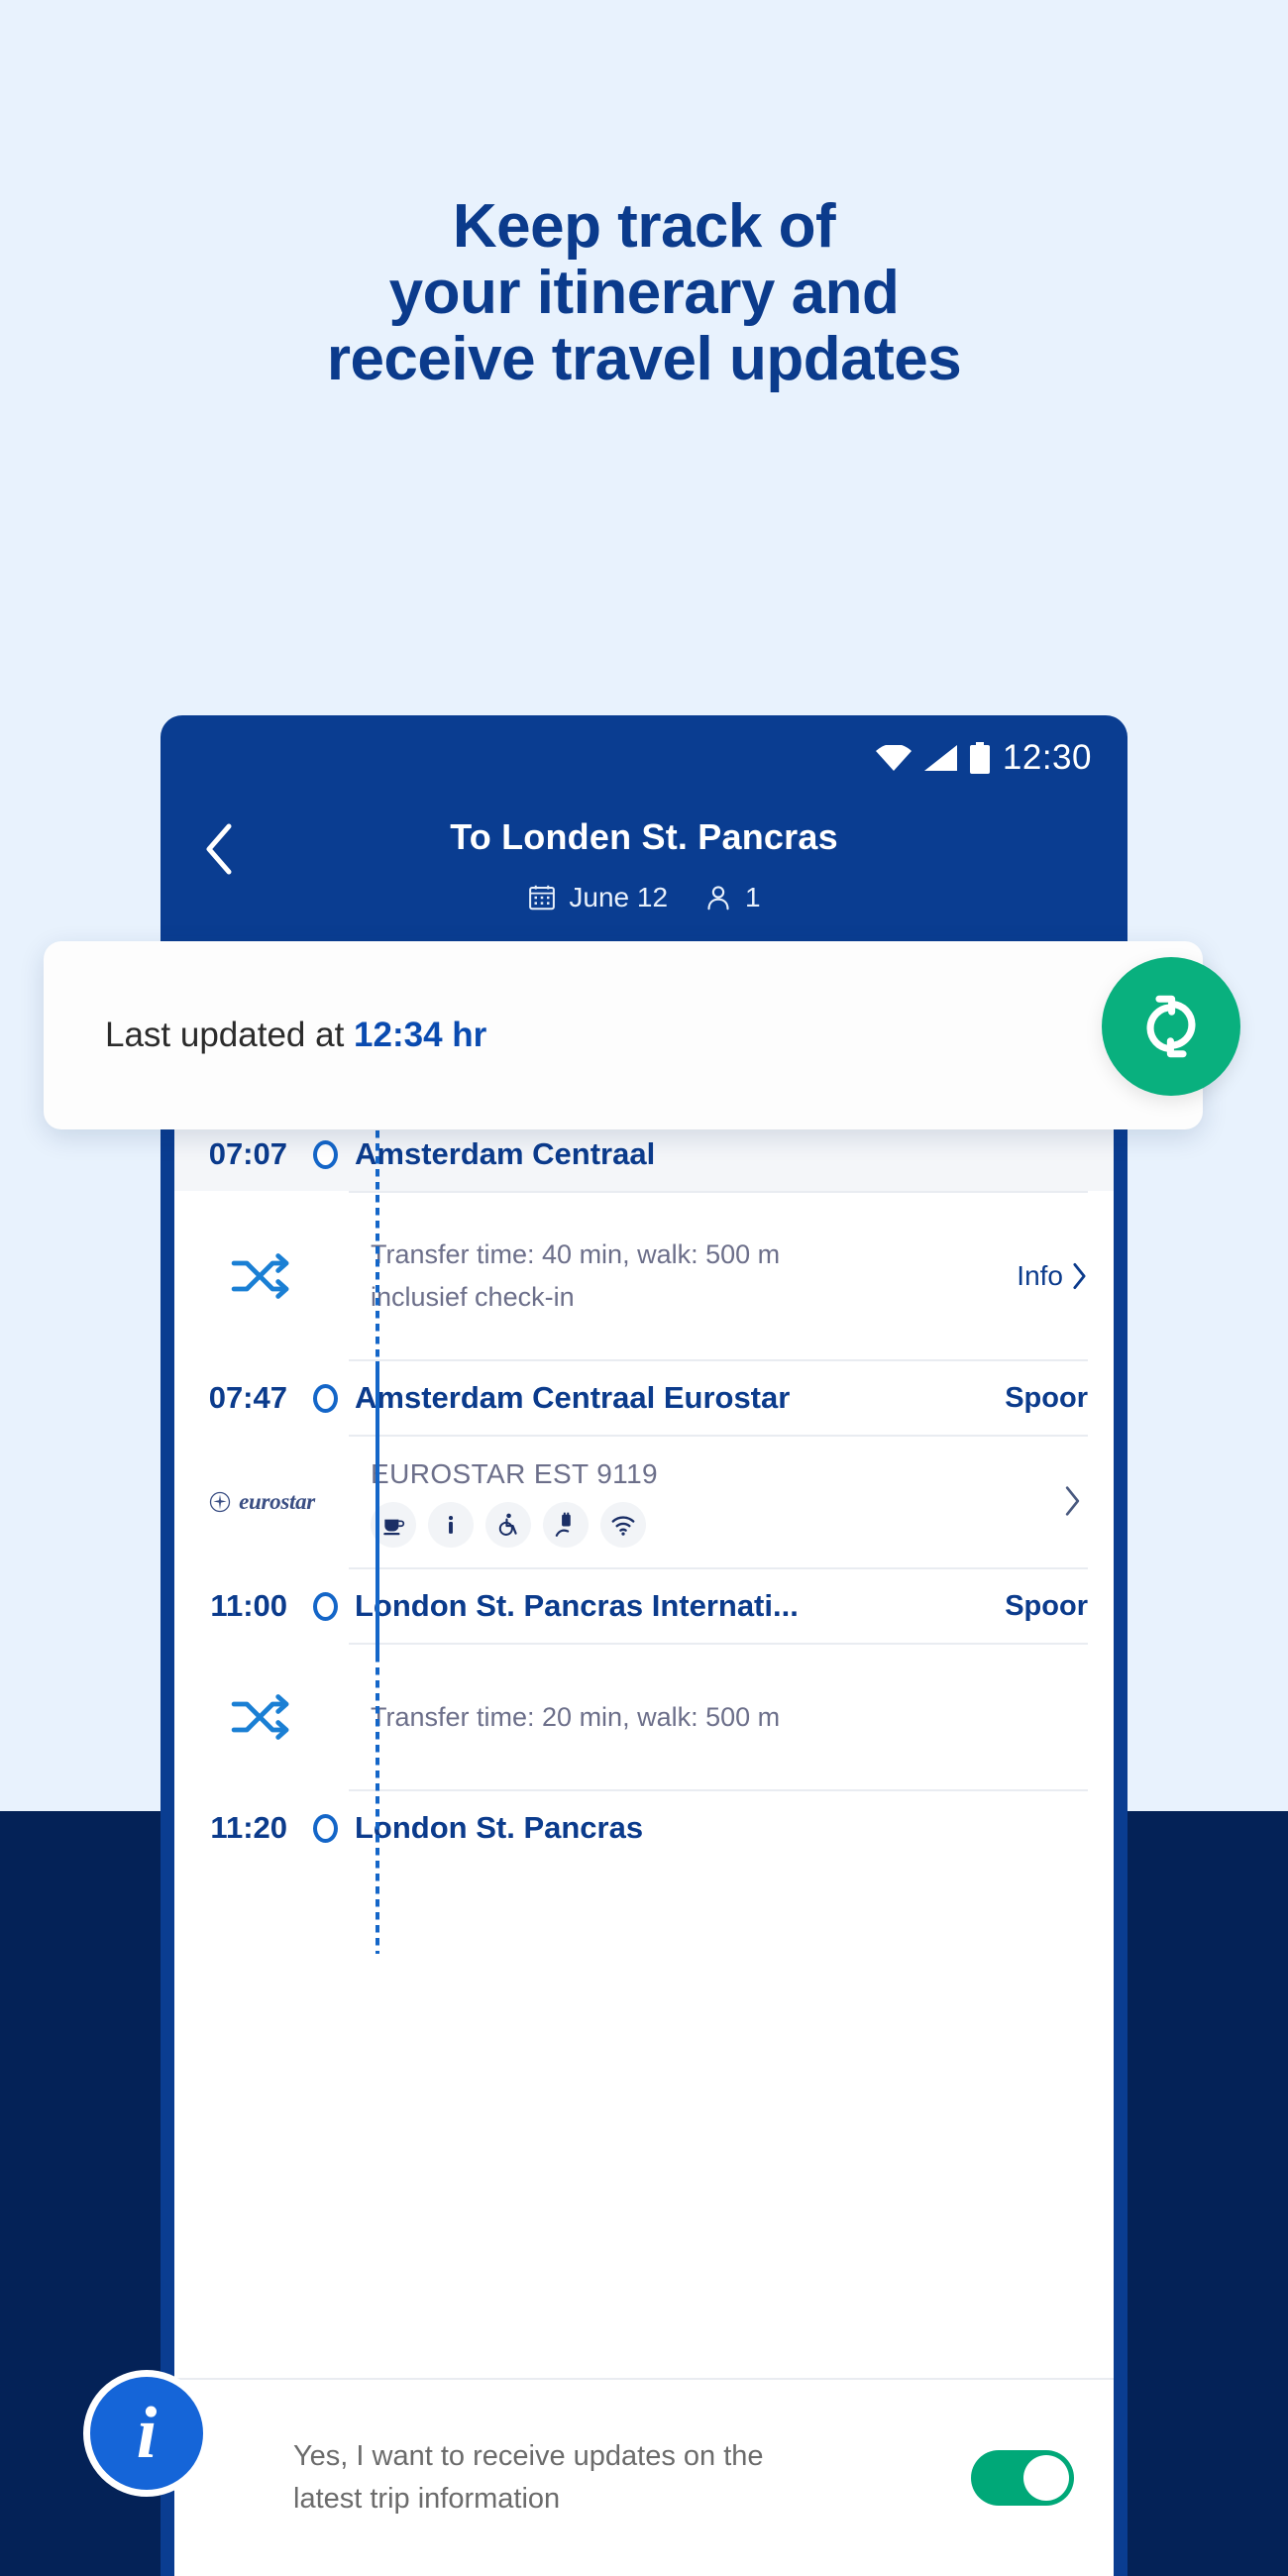  Describe the element at coordinates (1023, 2478) in the screenshot. I see `updates-toggle` at that location.